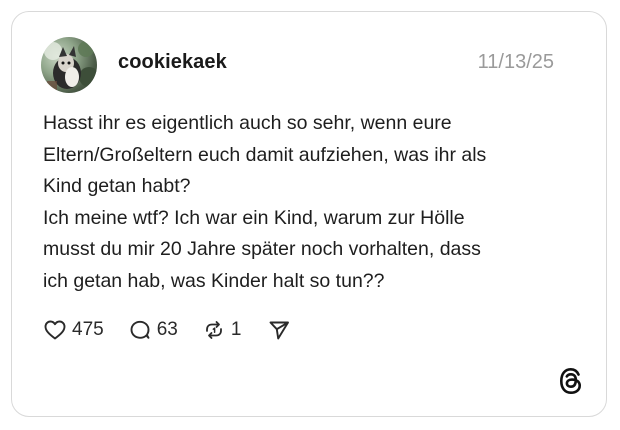  I want to click on reply-button: 63, so click(153, 330).